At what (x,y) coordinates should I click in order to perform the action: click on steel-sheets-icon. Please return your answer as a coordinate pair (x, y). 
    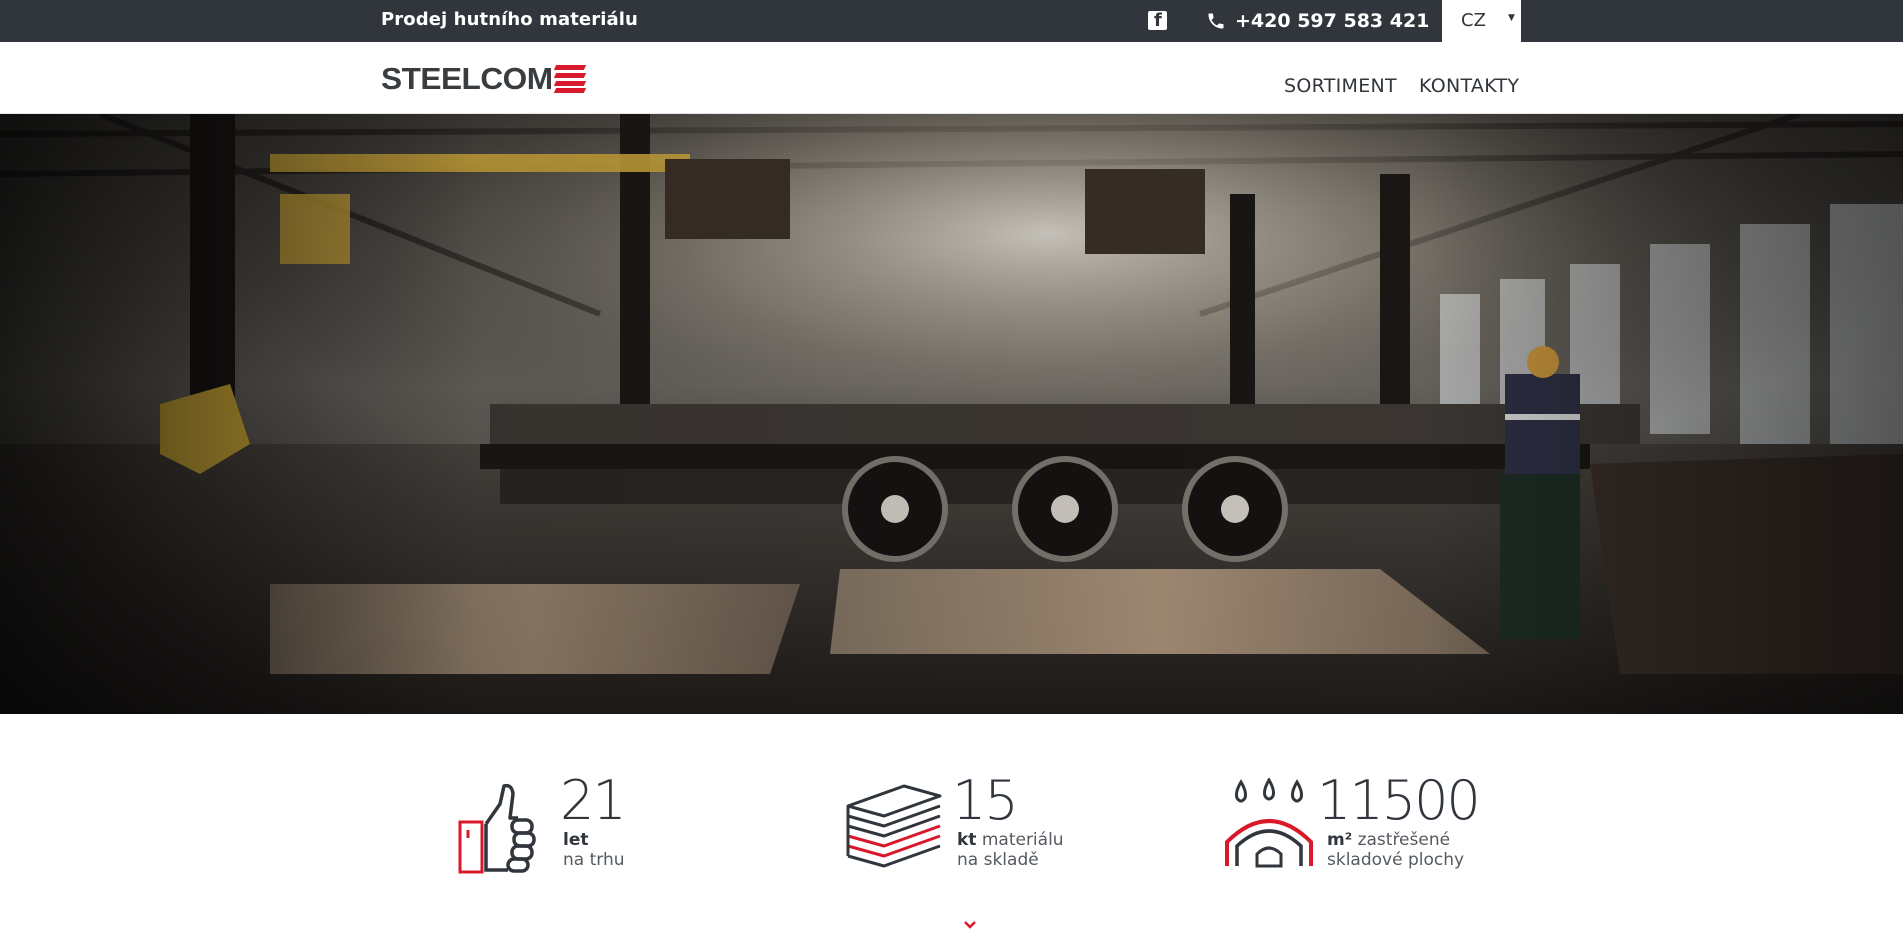
    Looking at the image, I should click on (894, 826).